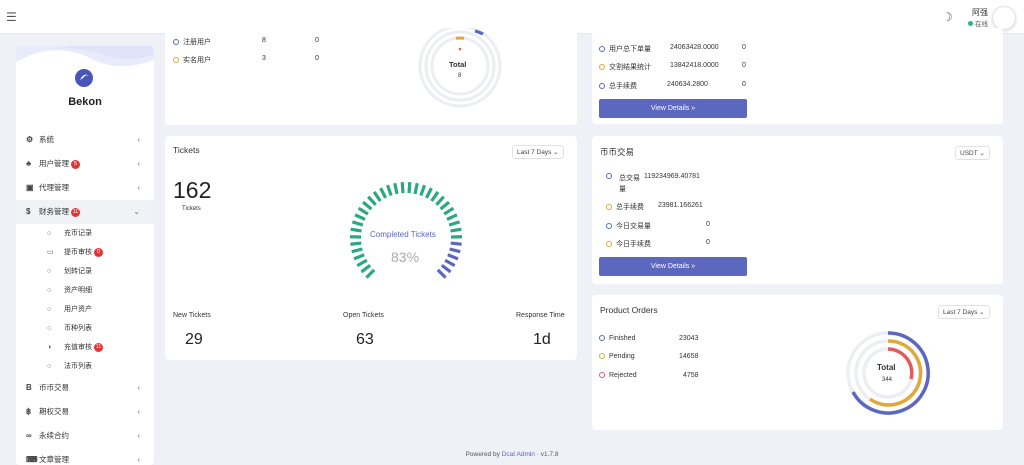 Image resolution: width=1024 pixels, height=465 pixels. I want to click on donut-total-value: 8, so click(460, 76).